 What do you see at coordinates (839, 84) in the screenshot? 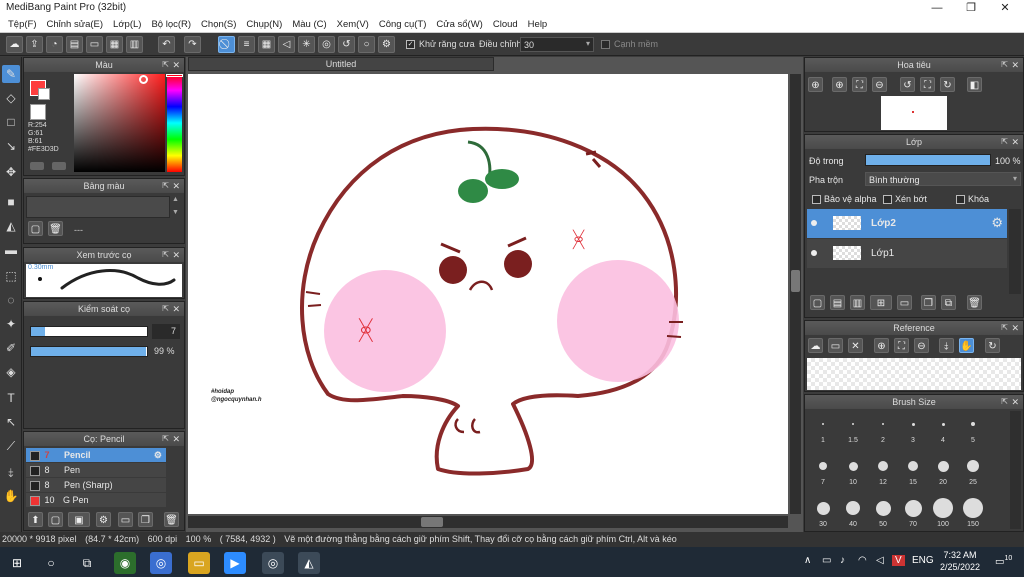
I see `zoom-in-alt-icon: ⊕` at bounding box center [839, 84].